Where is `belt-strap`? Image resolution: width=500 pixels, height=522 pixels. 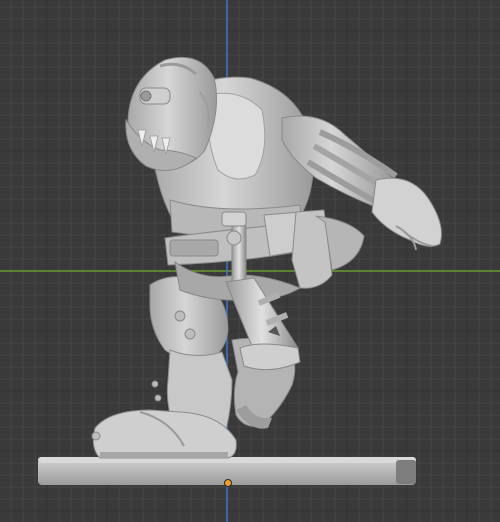
belt-strap is located at coordinates (194, 248).